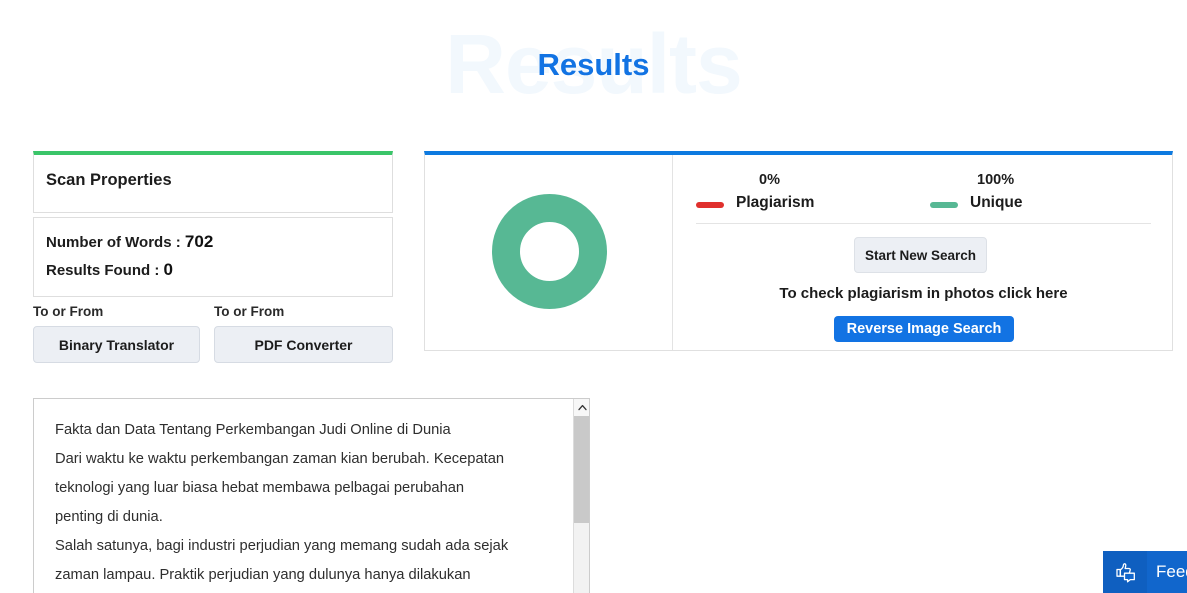 The height and width of the screenshot is (593, 1187). What do you see at coordinates (103, 270) in the screenshot?
I see `results-found-label: Results Found :` at bounding box center [103, 270].